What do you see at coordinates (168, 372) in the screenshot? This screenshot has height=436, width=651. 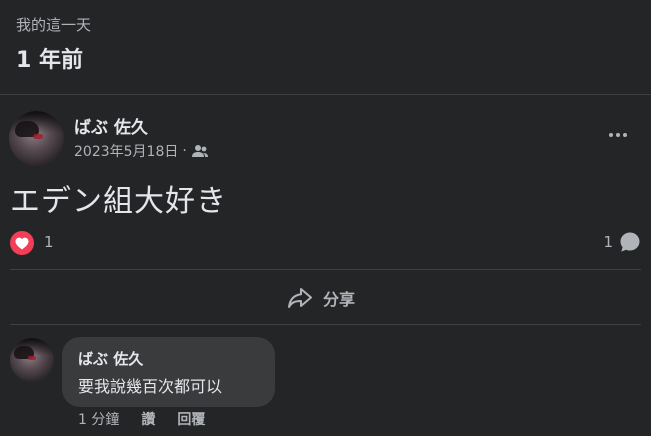 I see `comment-bubble: ばぶ 佐久 要我說幾百次都可以` at bounding box center [168, 372].